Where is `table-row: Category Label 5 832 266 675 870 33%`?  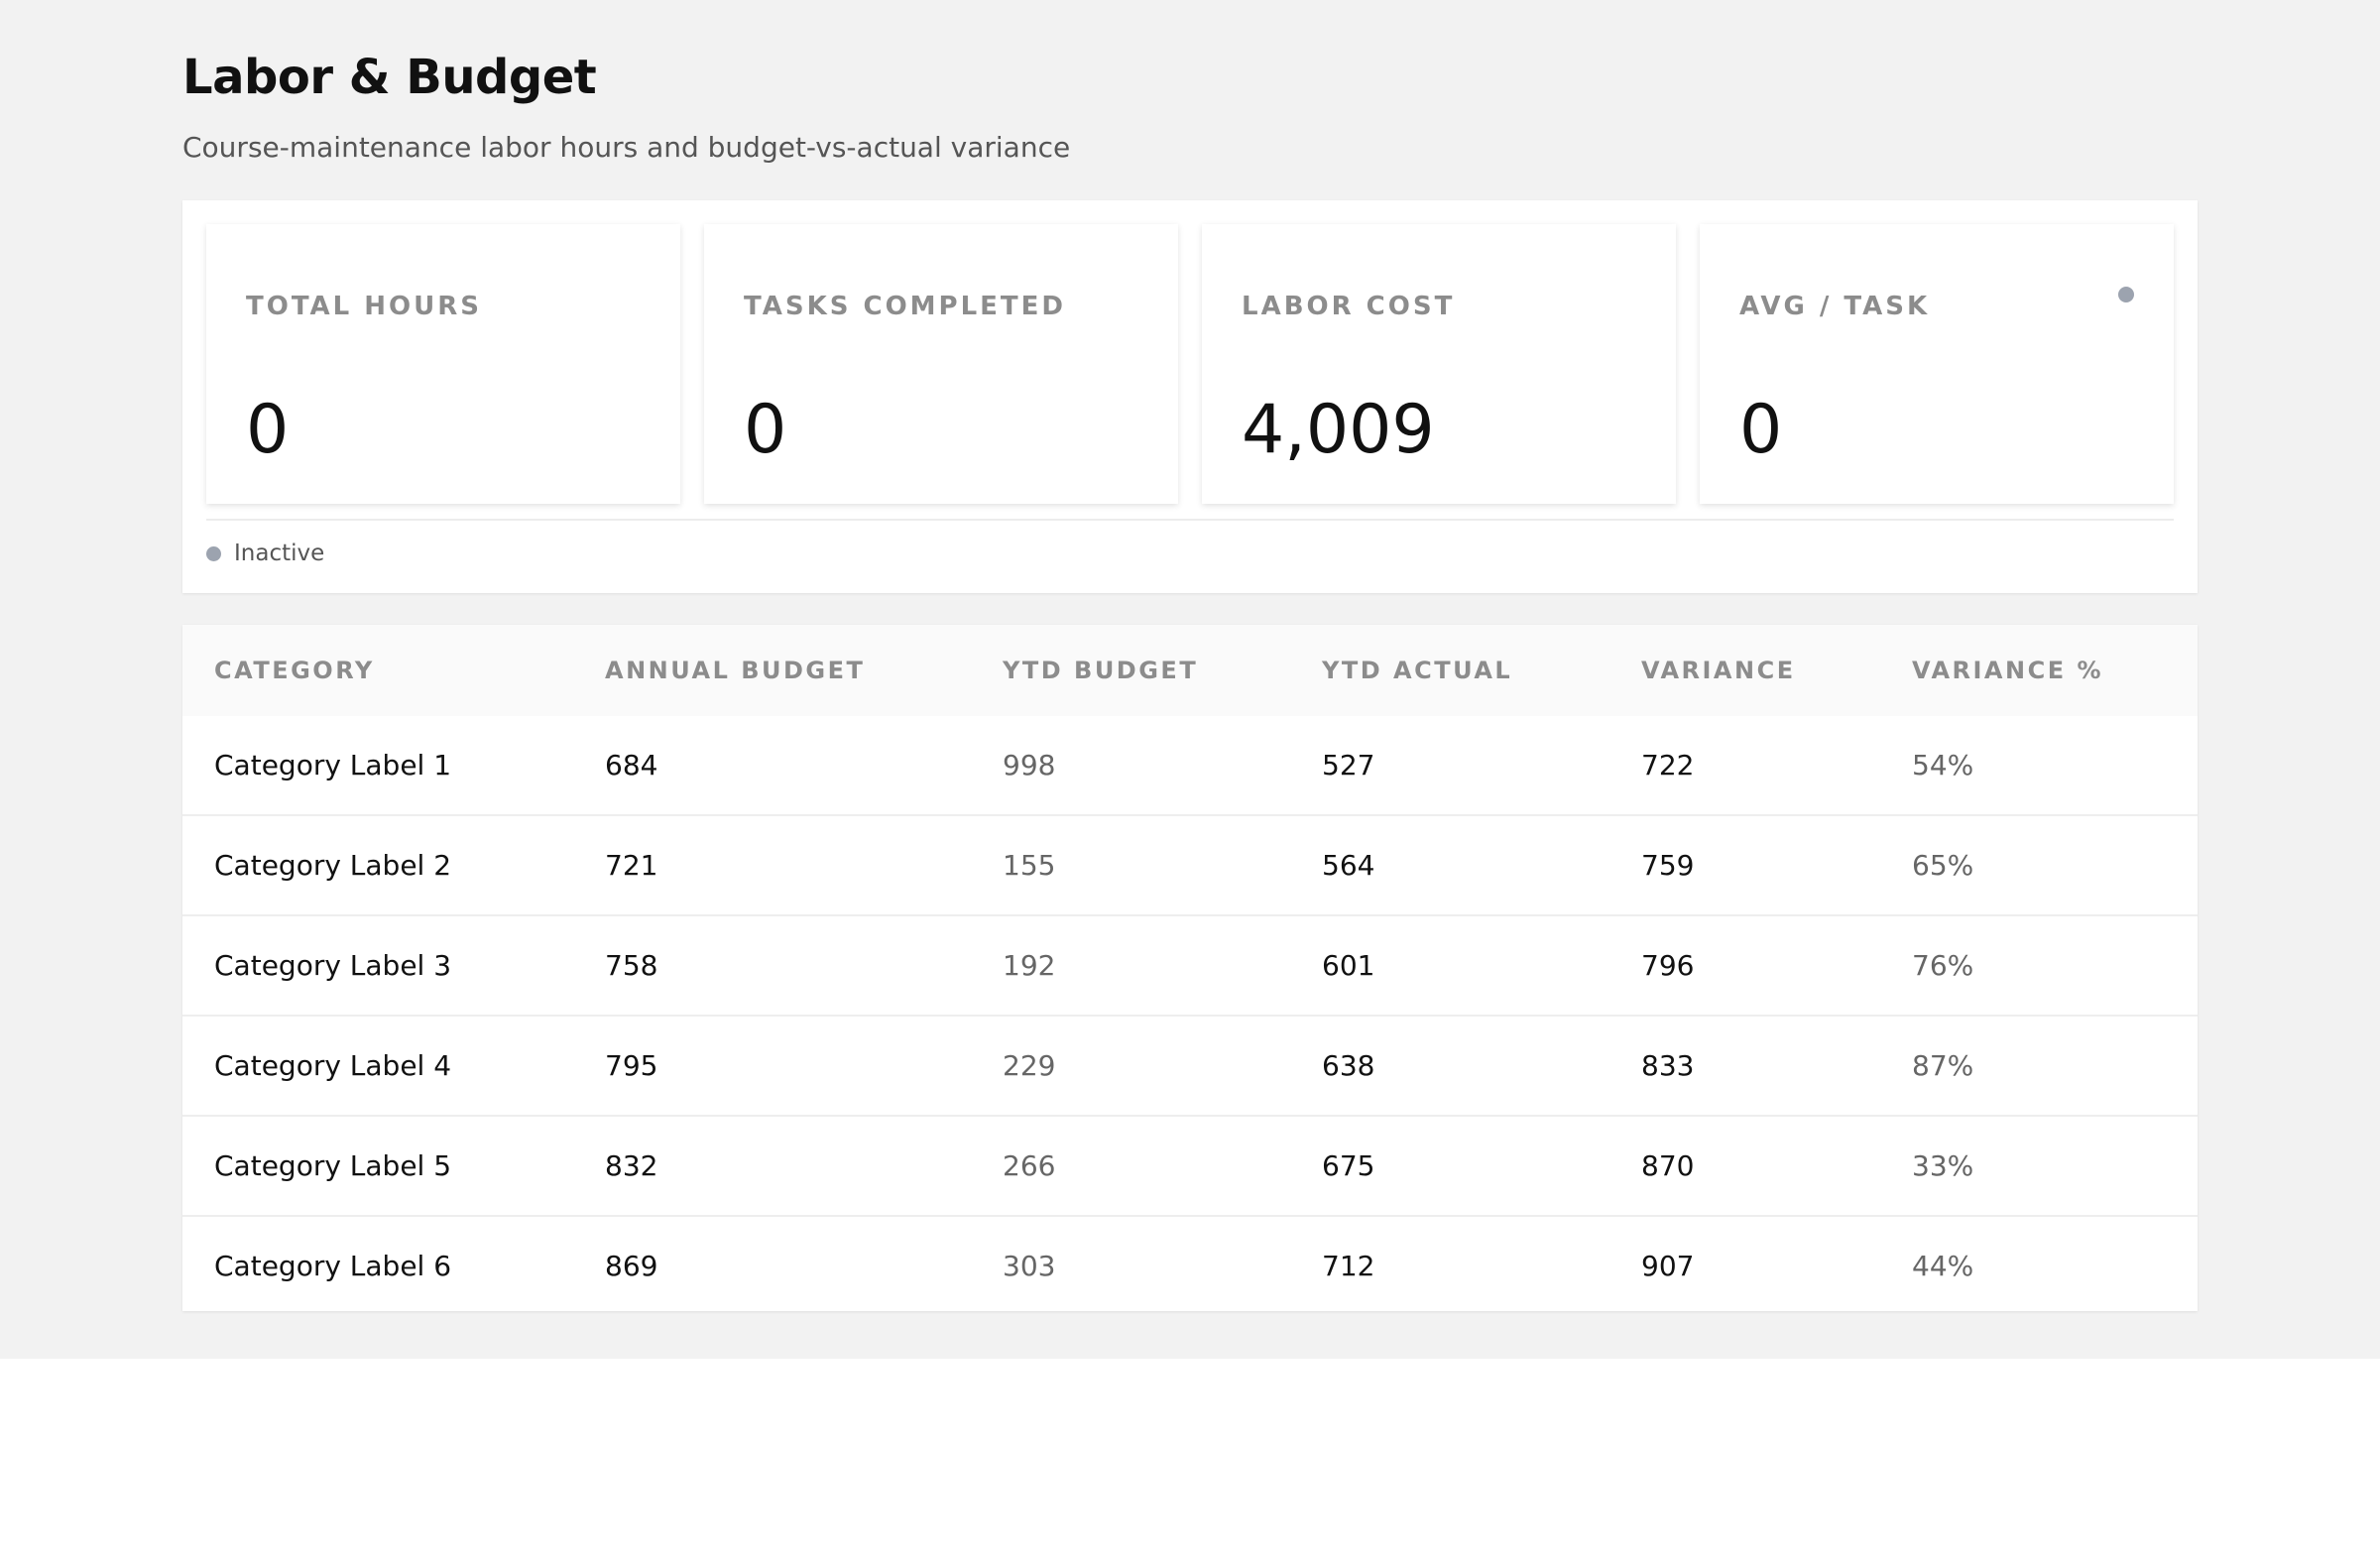
table-row: Category Label 5 832 266 675 870 33% is located at coordinates (1190, 1165).